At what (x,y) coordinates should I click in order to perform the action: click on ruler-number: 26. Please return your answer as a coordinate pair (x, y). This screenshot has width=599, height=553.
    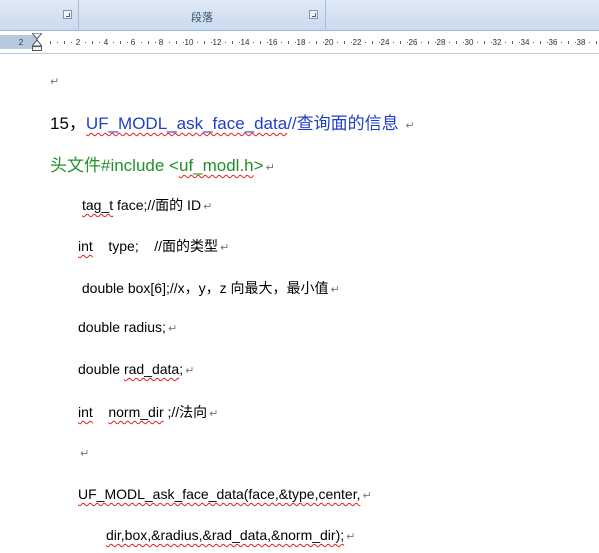
    Looking at the image, I should click on (413, 42).